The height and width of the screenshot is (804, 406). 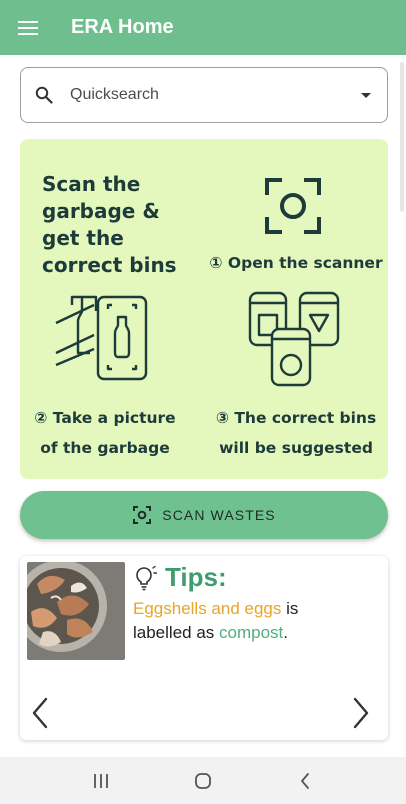 What do you see at coordinates (207, 608) in the screenshot?
I see `tip-item: Eggshells and eggs` at bounding box center [207, 608].